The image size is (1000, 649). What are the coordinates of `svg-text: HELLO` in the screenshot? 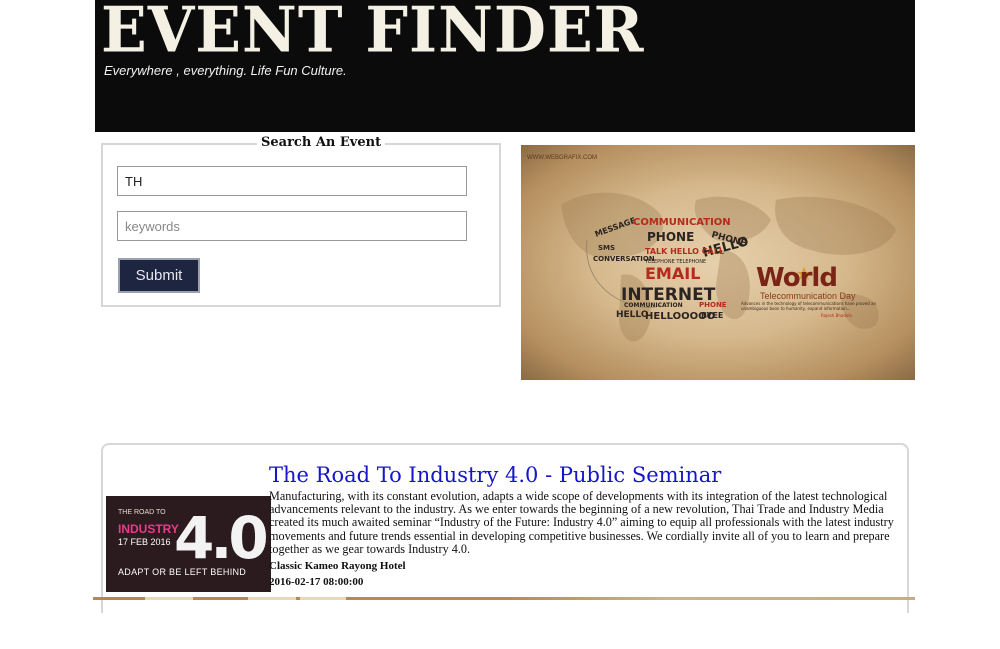 It's located at (632, 315).